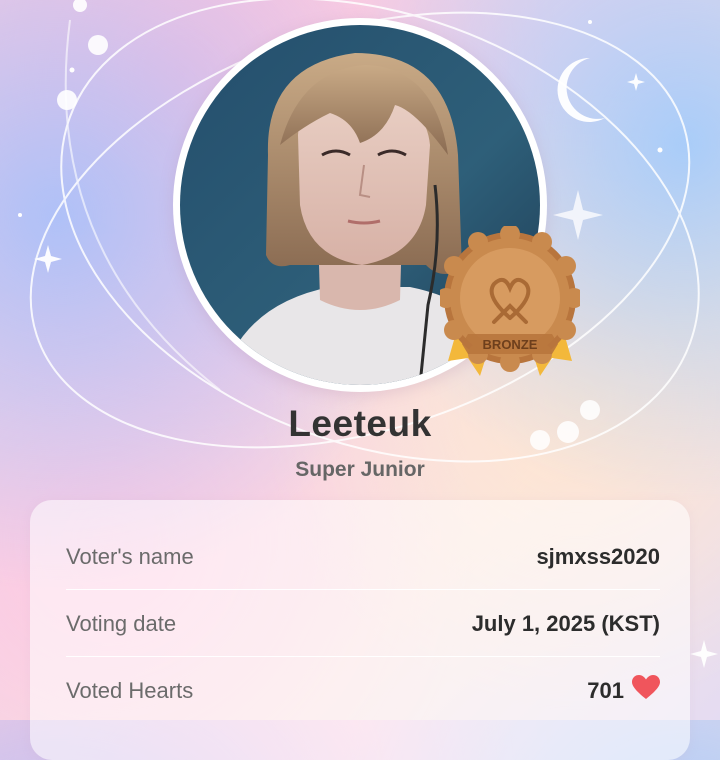 This screenshot has height=760, width=720. I want to click on artist-group: Super Junior, so click(360, 469).